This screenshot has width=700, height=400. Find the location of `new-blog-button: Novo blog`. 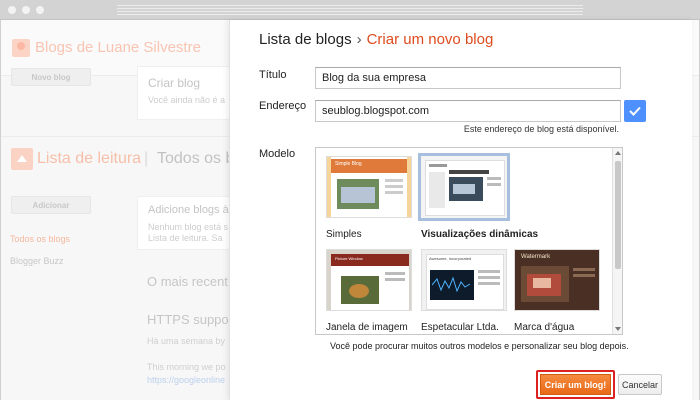

new-blog-button: Novo blog is located at coordinates (51, 77).